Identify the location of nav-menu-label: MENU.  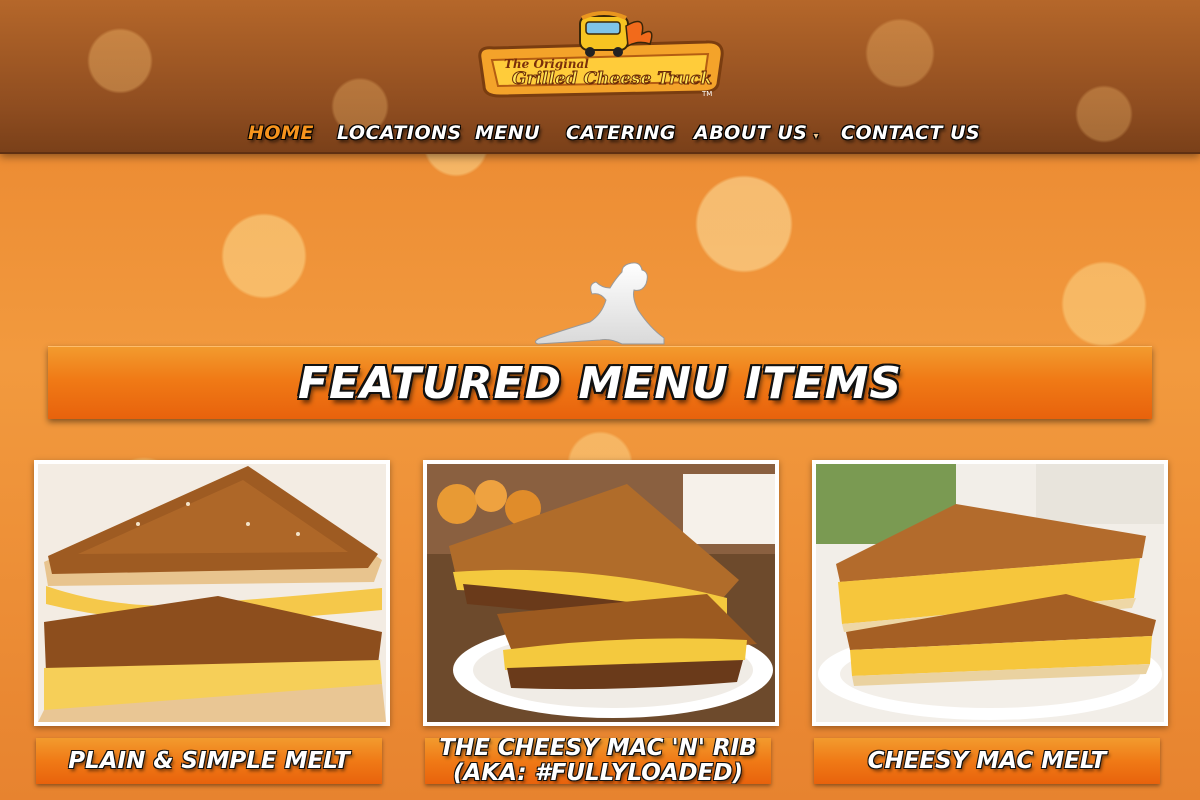
(508, 133).